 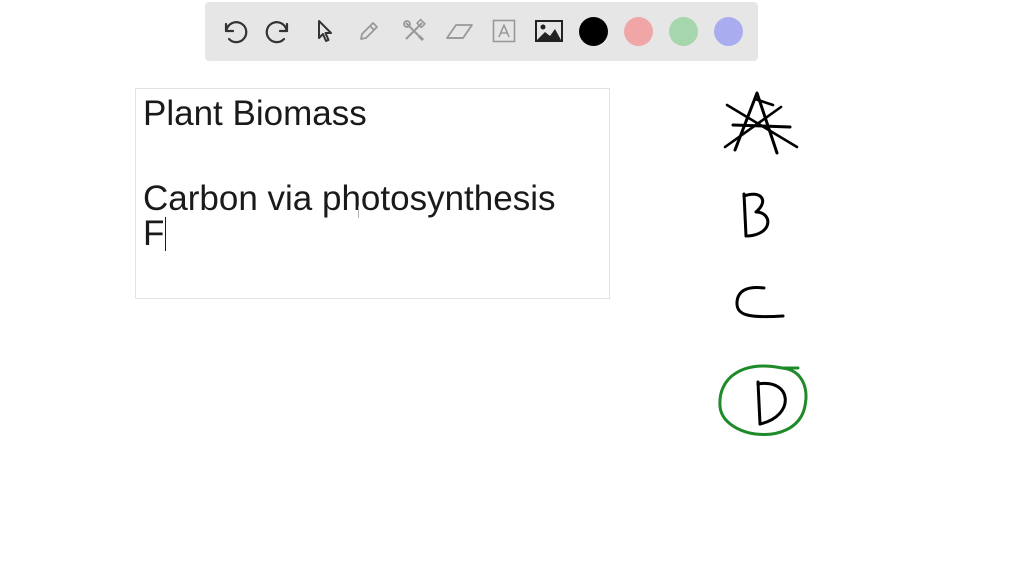 What do you see at coordinates (459, 31) in the screenshot?
I see `eraser-icon` at bounding box center [459, 31].